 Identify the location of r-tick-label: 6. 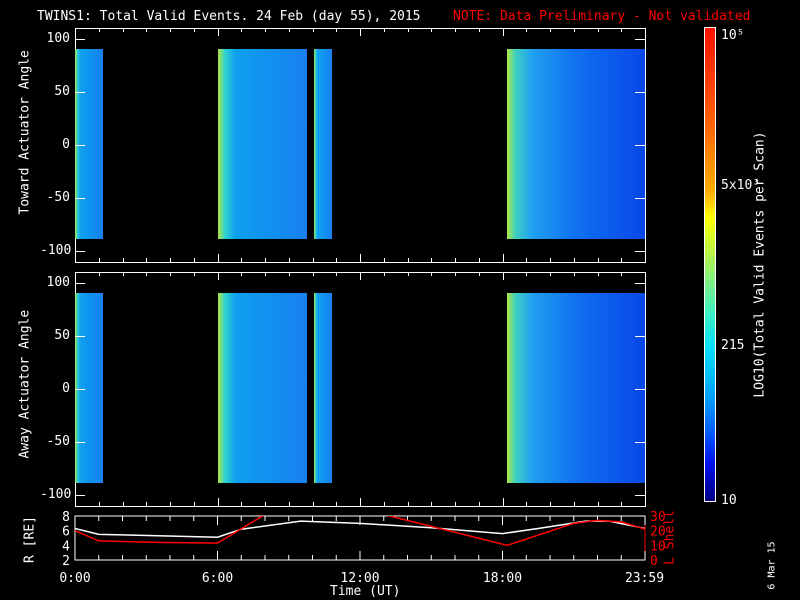
(66, 532).